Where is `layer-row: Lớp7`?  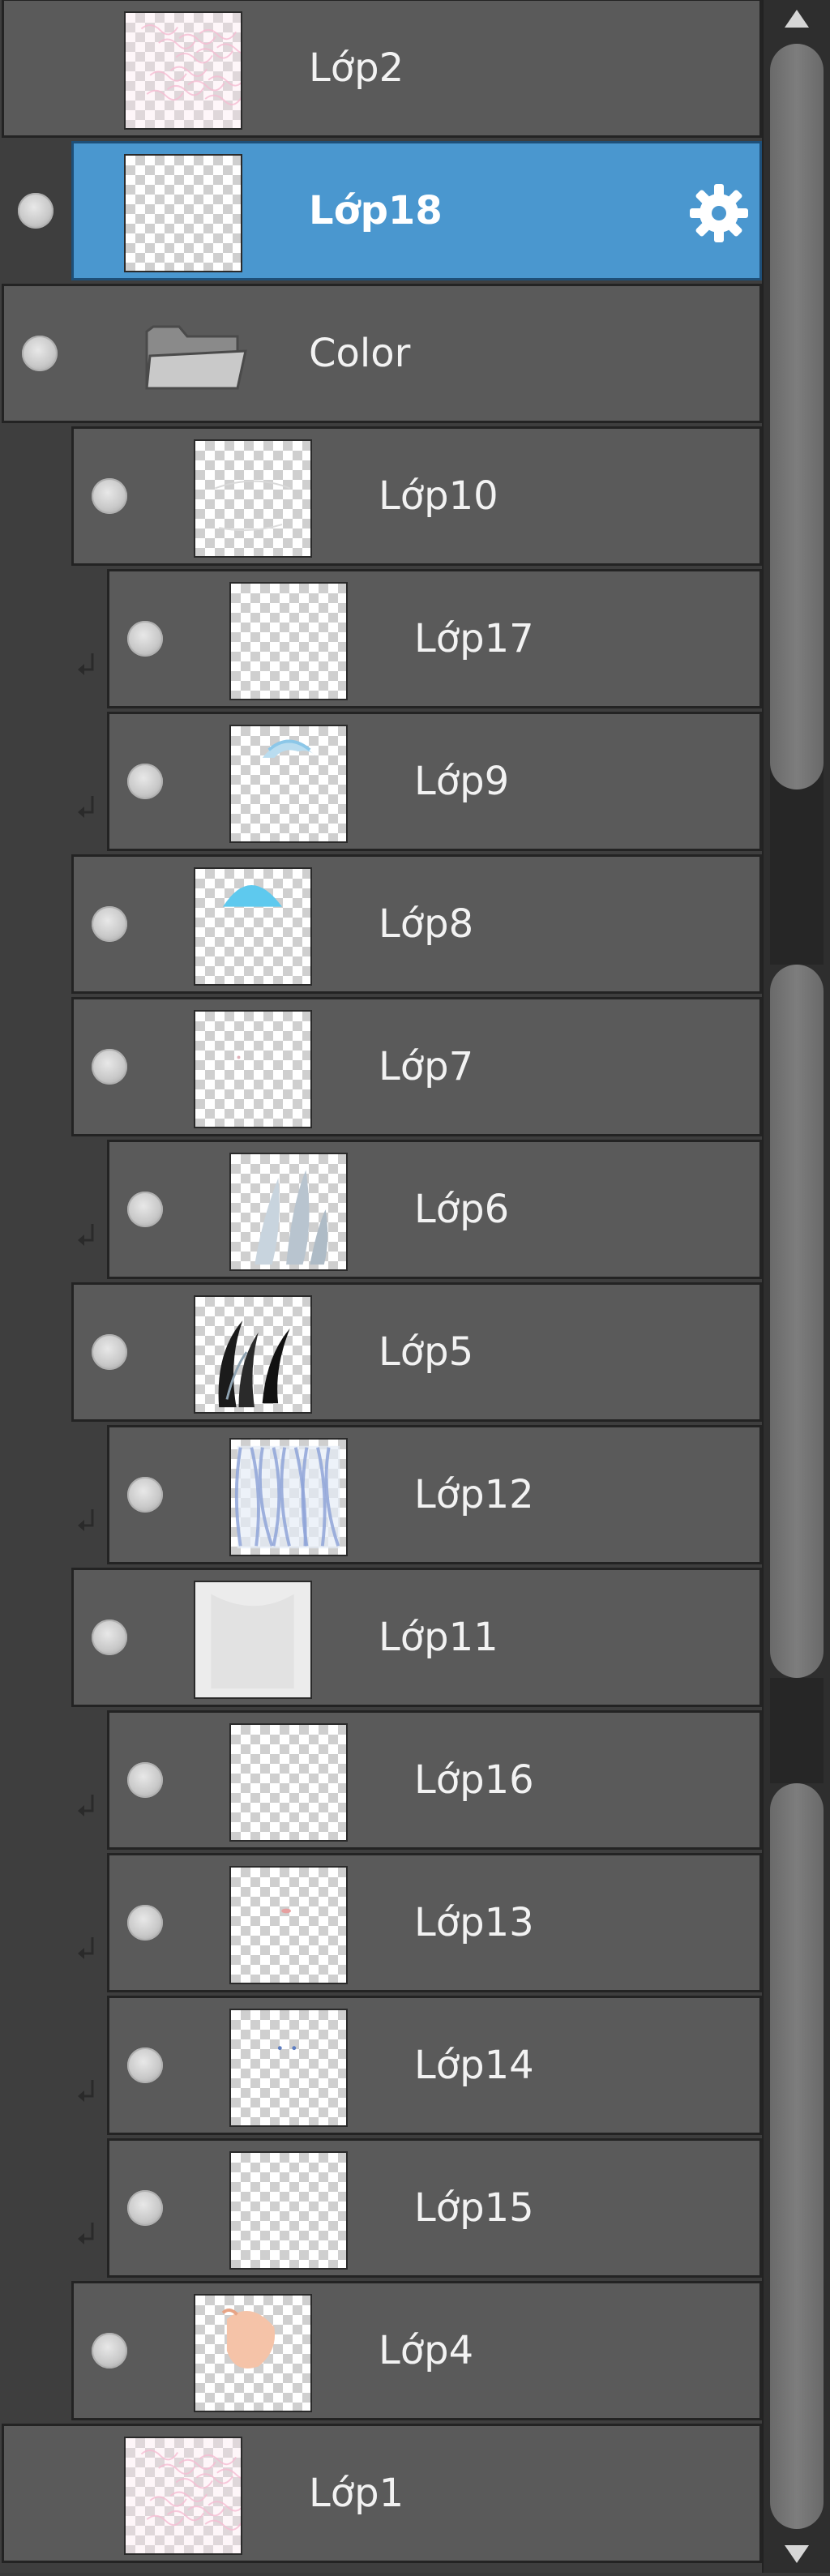
layer-row: Lớp7 is located at coordinates (416, 1066).